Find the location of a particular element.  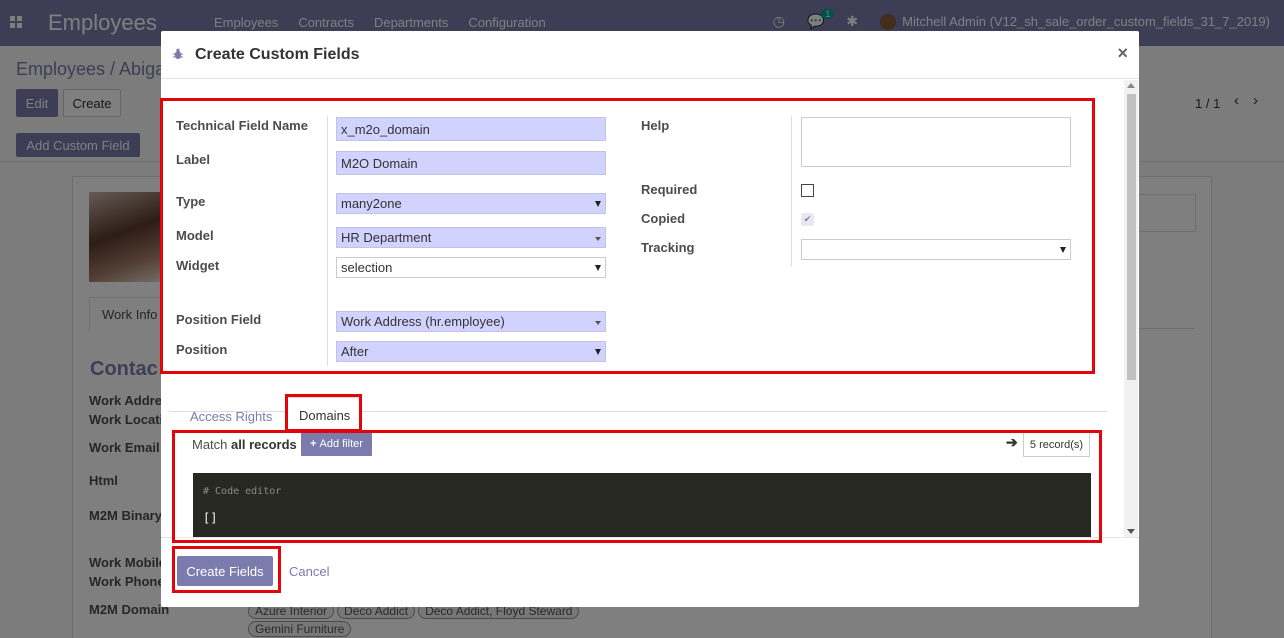

scroll-up-icon is located at coordinates (1131, 85).